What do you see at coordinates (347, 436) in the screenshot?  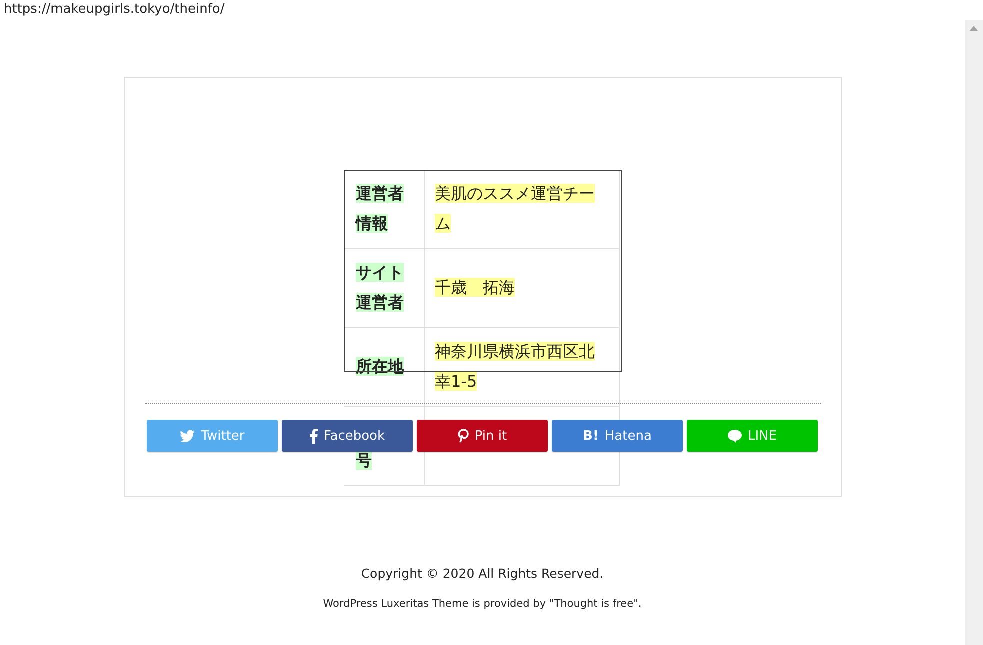 I see `share-button: Facebook` at bounding box center [347, 436].